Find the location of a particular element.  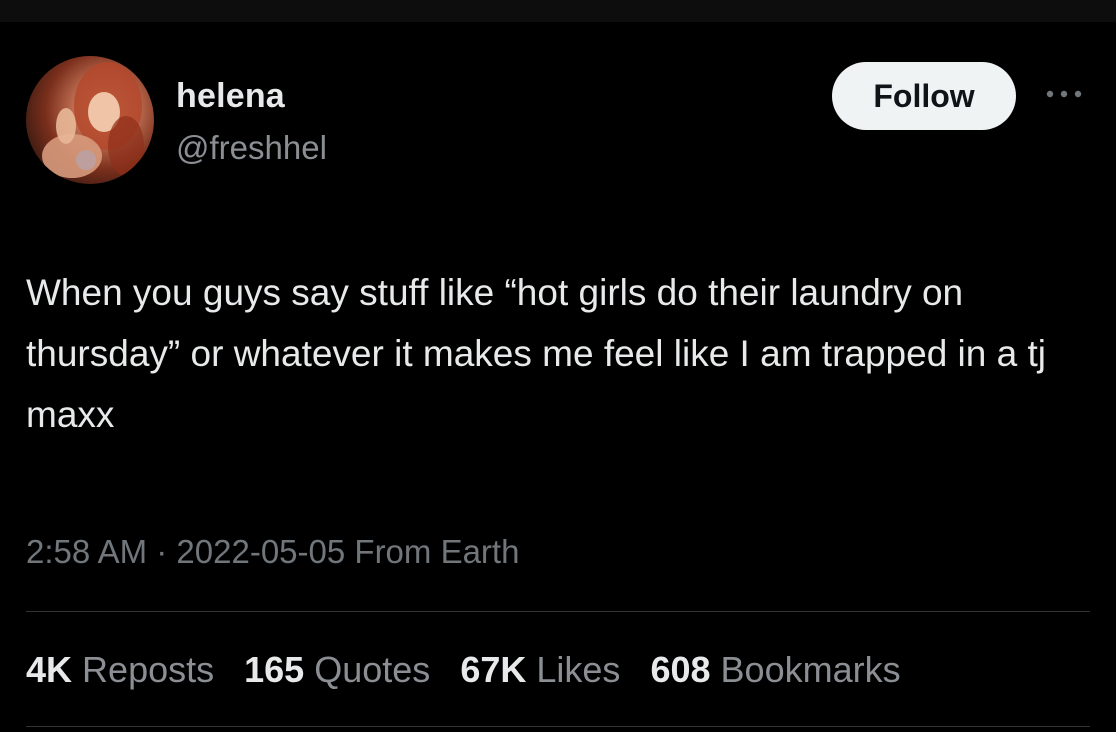

follow-button: Follow is located at coordinates (924, 96).